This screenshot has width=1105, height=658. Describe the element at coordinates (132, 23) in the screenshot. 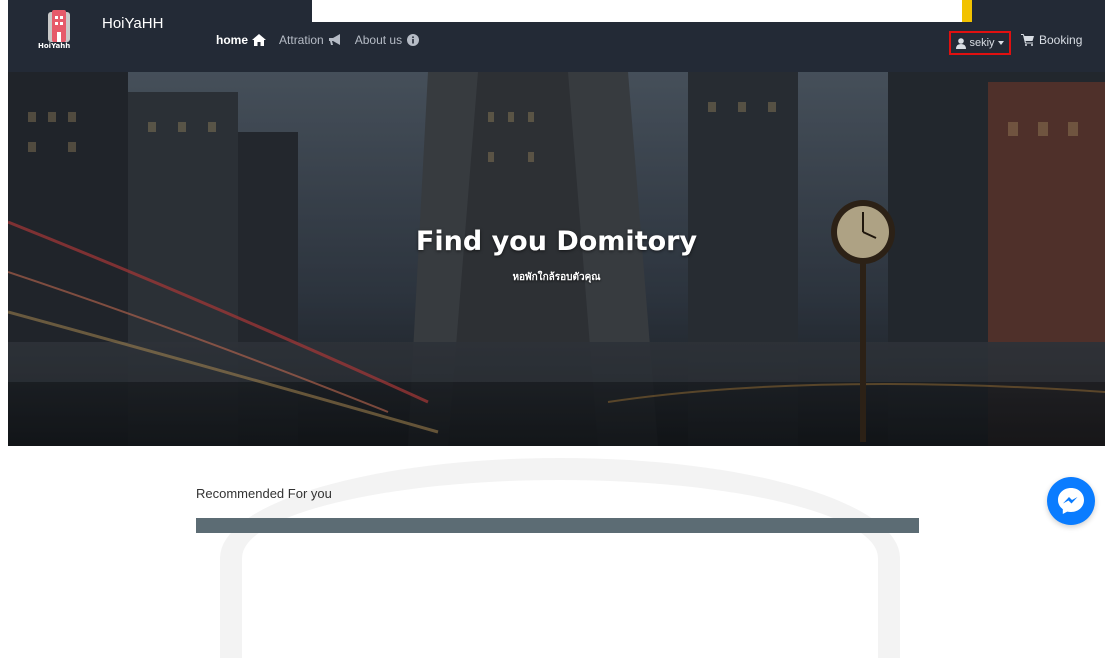

I see `brand-name: HoiYaHH` at that location.